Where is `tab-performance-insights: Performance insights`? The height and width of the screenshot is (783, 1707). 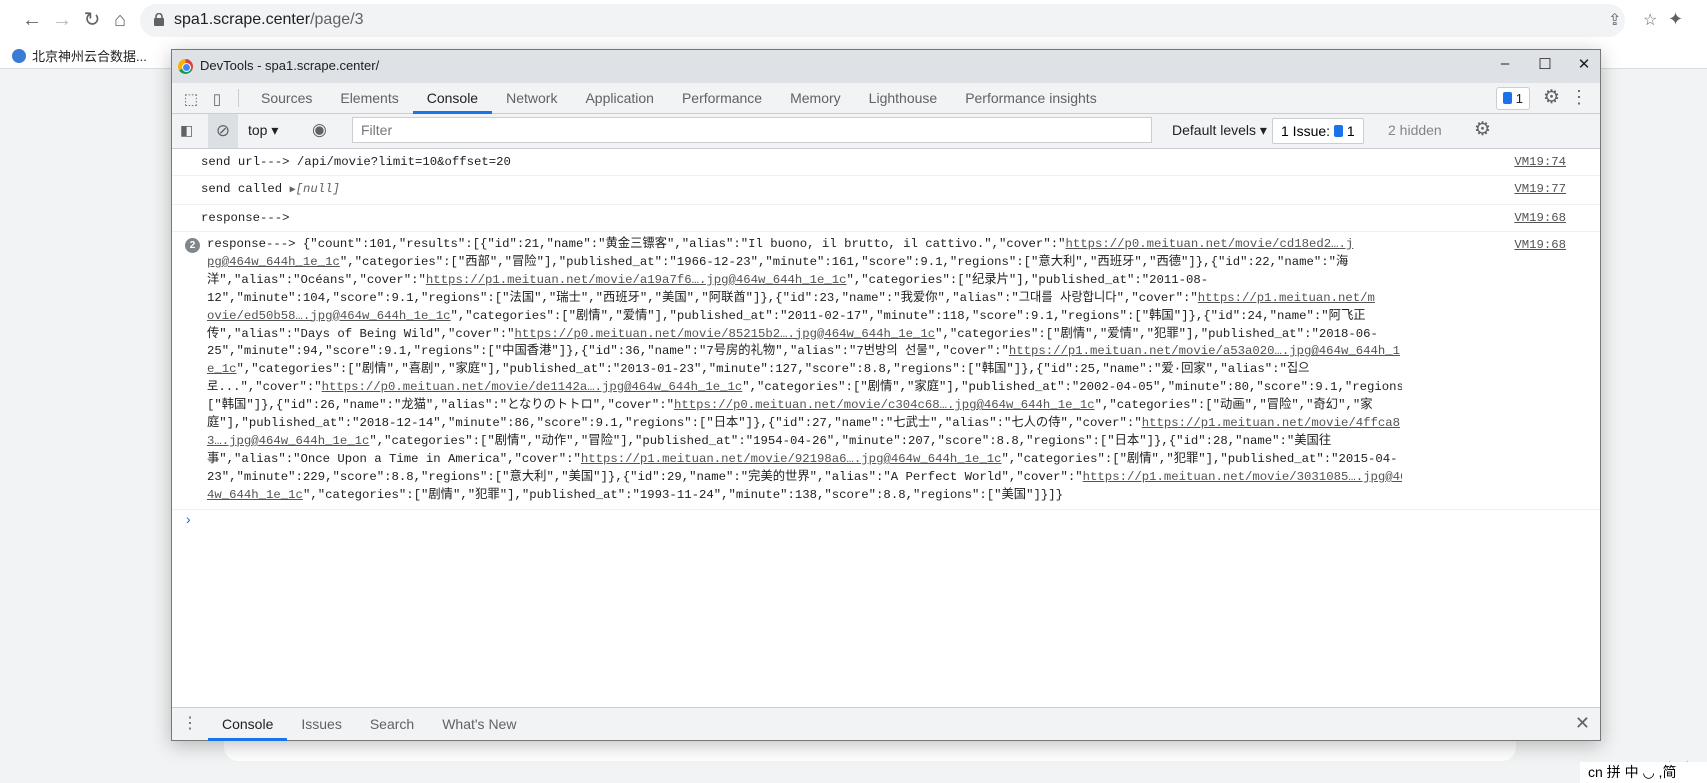
tab-performance-insights: Performance insights is located at coordinates (1031, 98).